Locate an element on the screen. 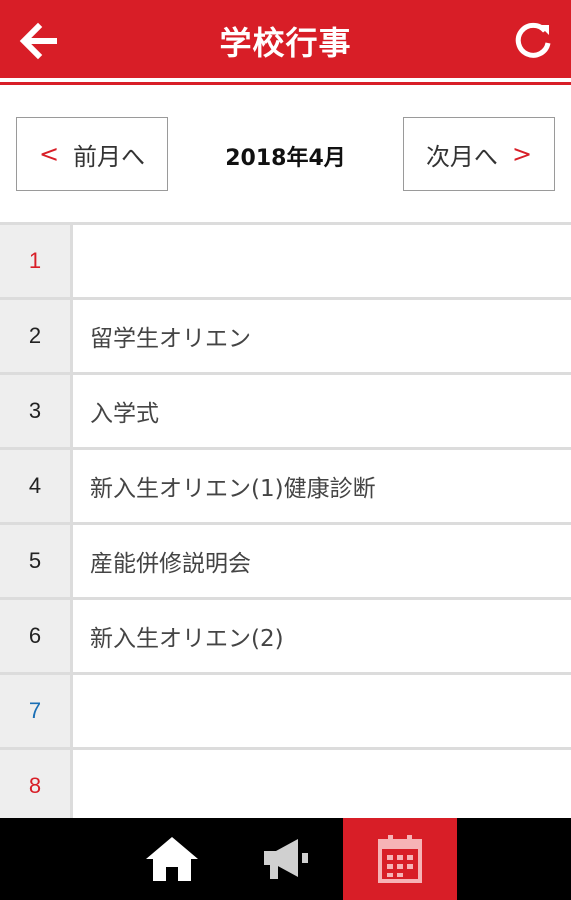 The width and height of the screenshot is (571, 900). home-icon is located at coordinates (172, 859).